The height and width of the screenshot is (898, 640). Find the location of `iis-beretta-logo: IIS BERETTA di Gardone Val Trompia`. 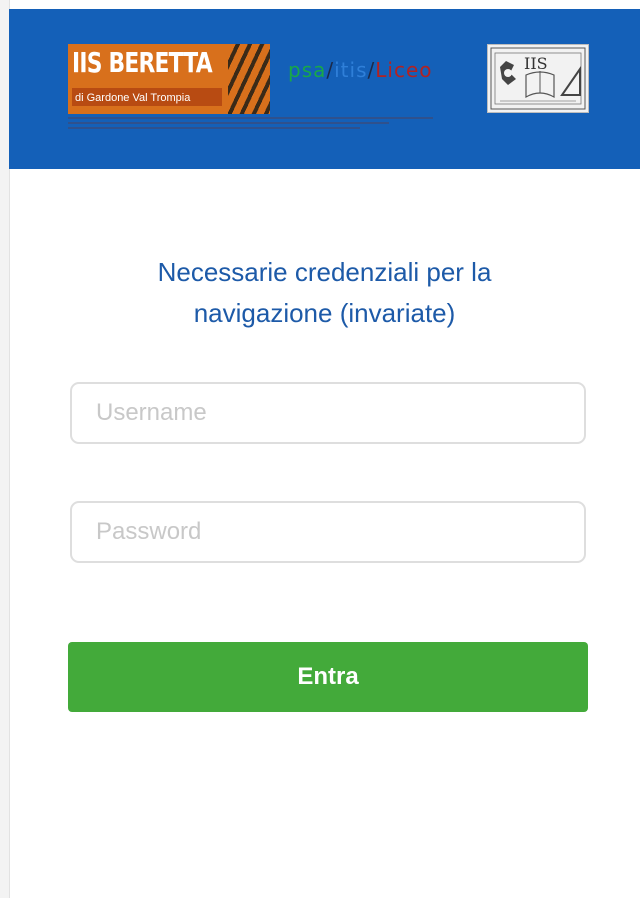

iis-beretta-logo: IIS BERETTA di Gardone Val Trompia is located at coordinates (169, 79).